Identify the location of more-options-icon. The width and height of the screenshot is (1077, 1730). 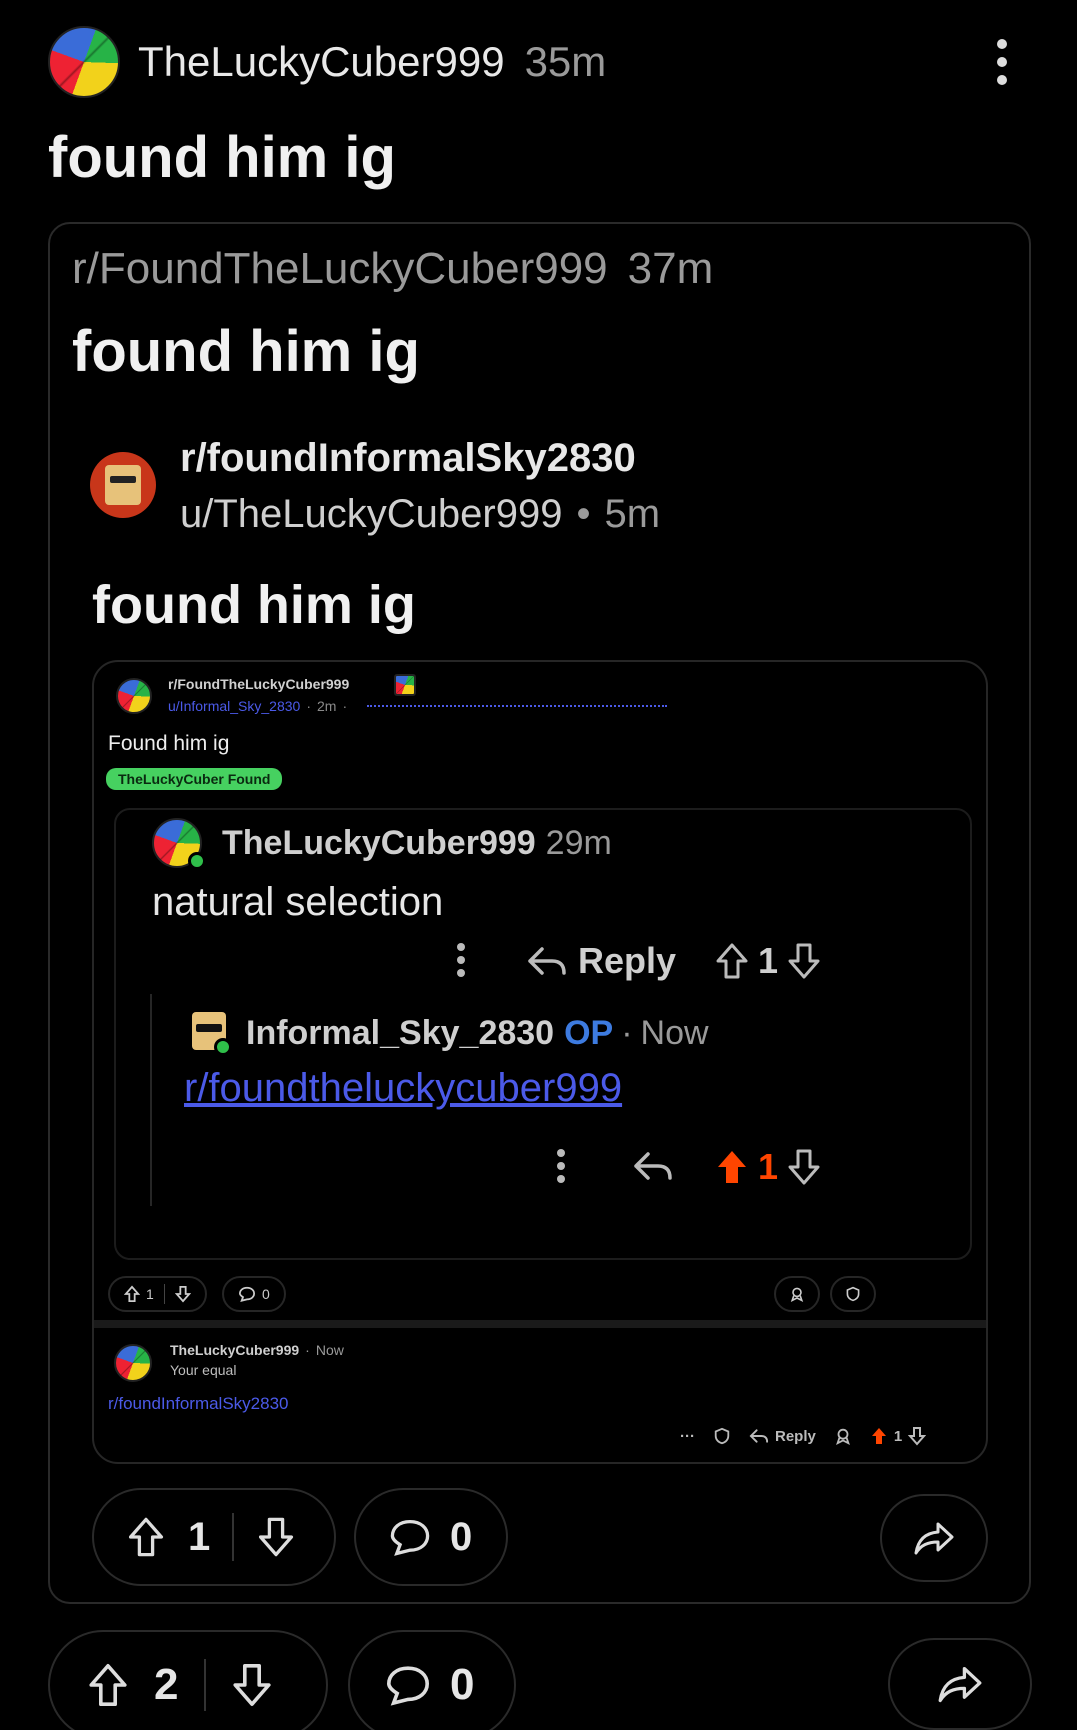
(1002, 64).